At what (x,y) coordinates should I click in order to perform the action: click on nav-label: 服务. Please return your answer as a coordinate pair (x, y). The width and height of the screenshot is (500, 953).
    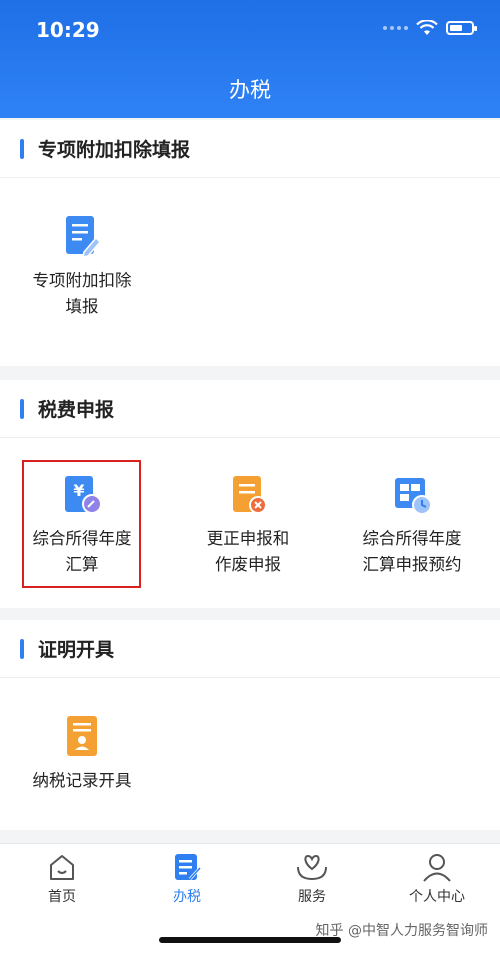
    Looking at the image, I should click on (312, 897).